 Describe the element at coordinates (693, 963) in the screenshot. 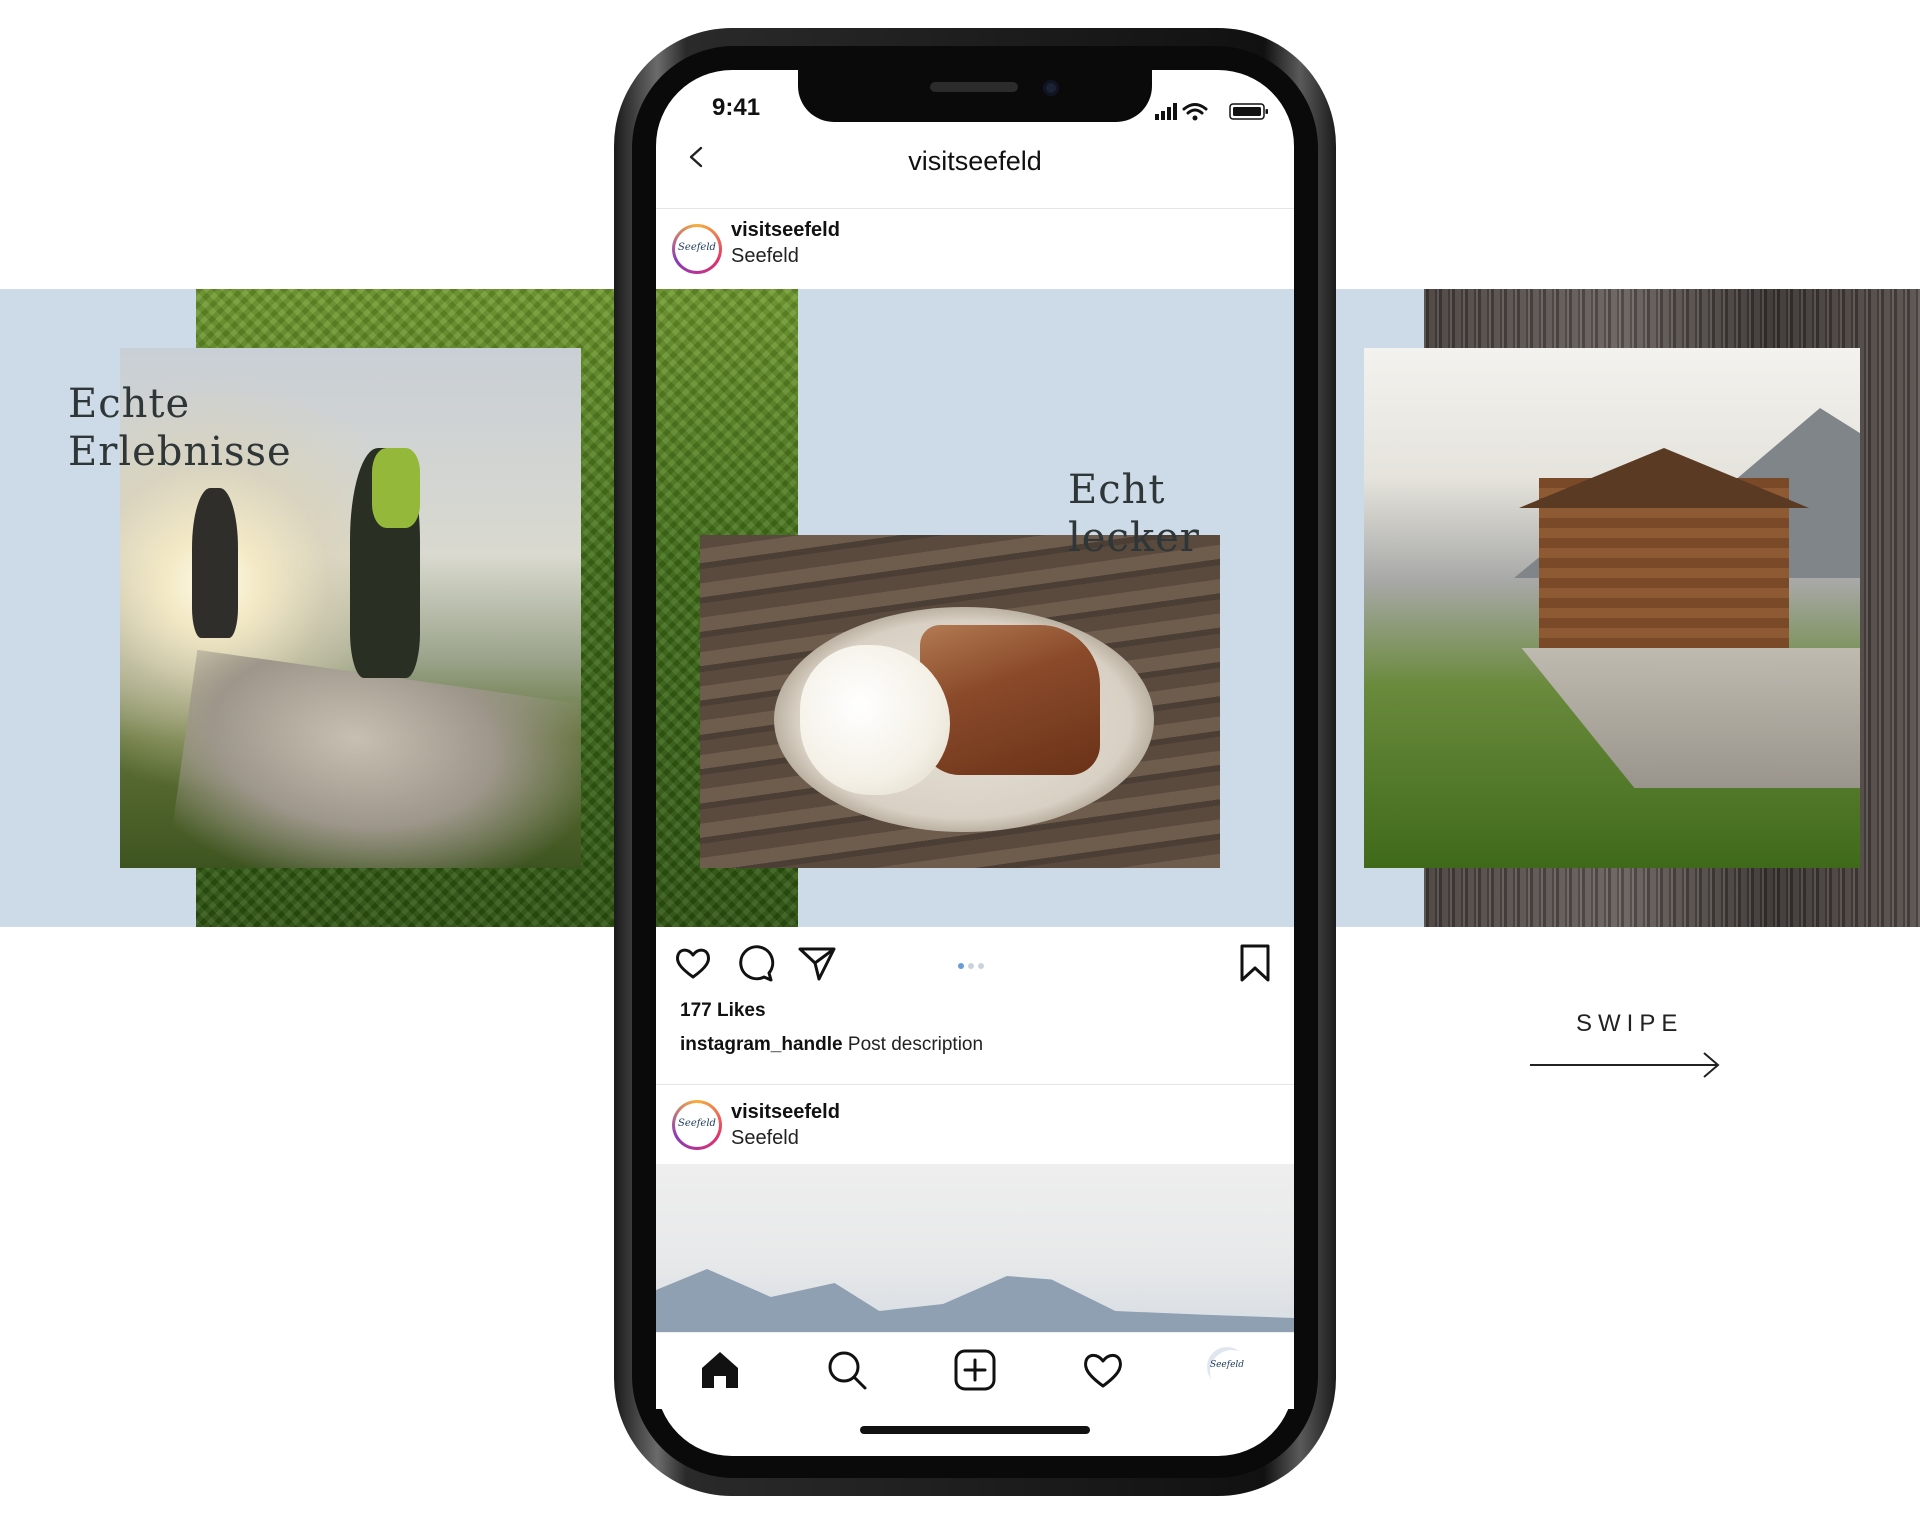

I see `like-heart-icon` at that location.